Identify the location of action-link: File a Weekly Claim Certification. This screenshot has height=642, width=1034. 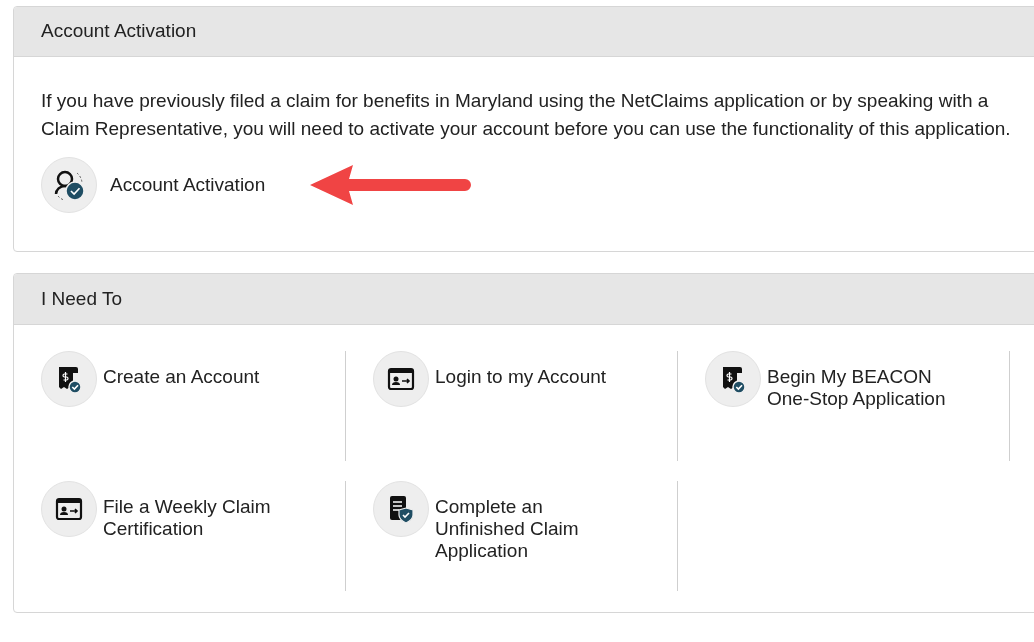
(198, 518).